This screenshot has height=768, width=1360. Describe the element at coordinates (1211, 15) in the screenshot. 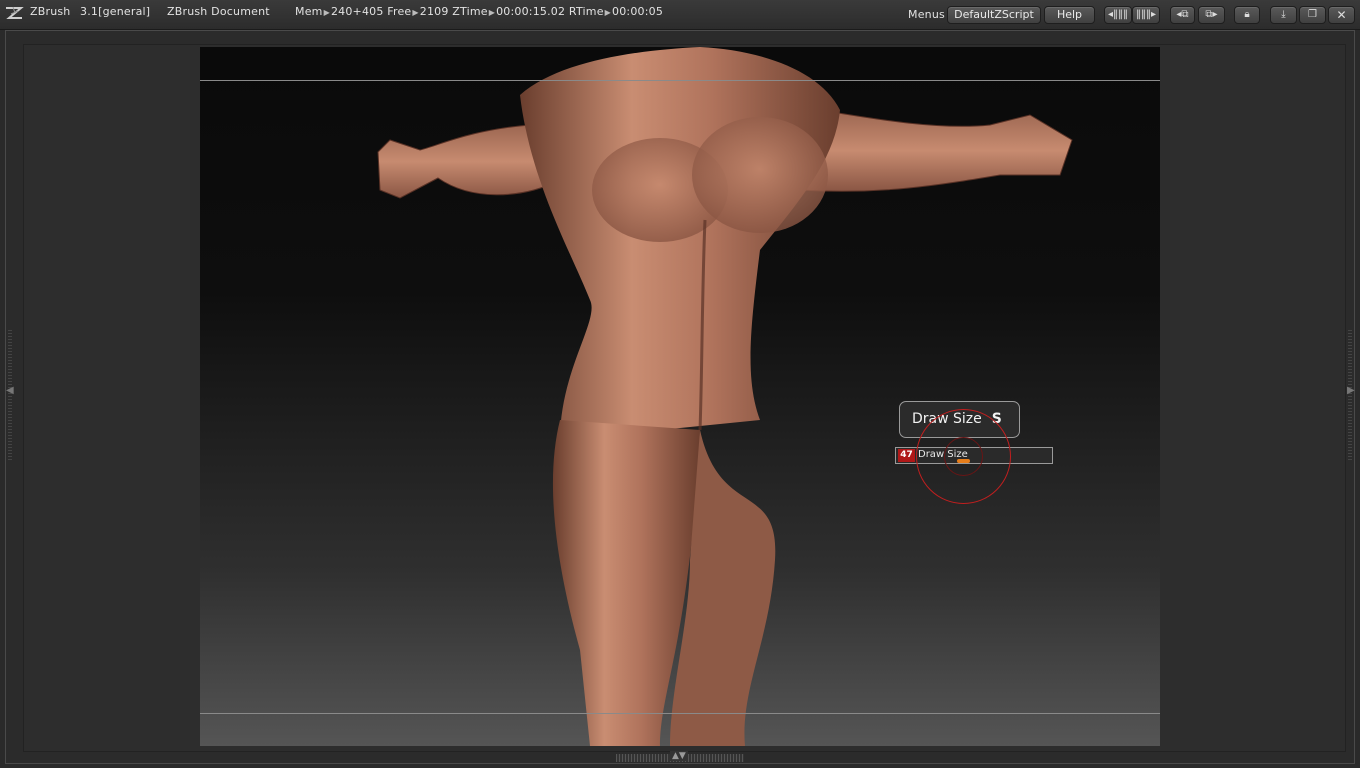

I see `layout-icon: ⧉▸` at that location.